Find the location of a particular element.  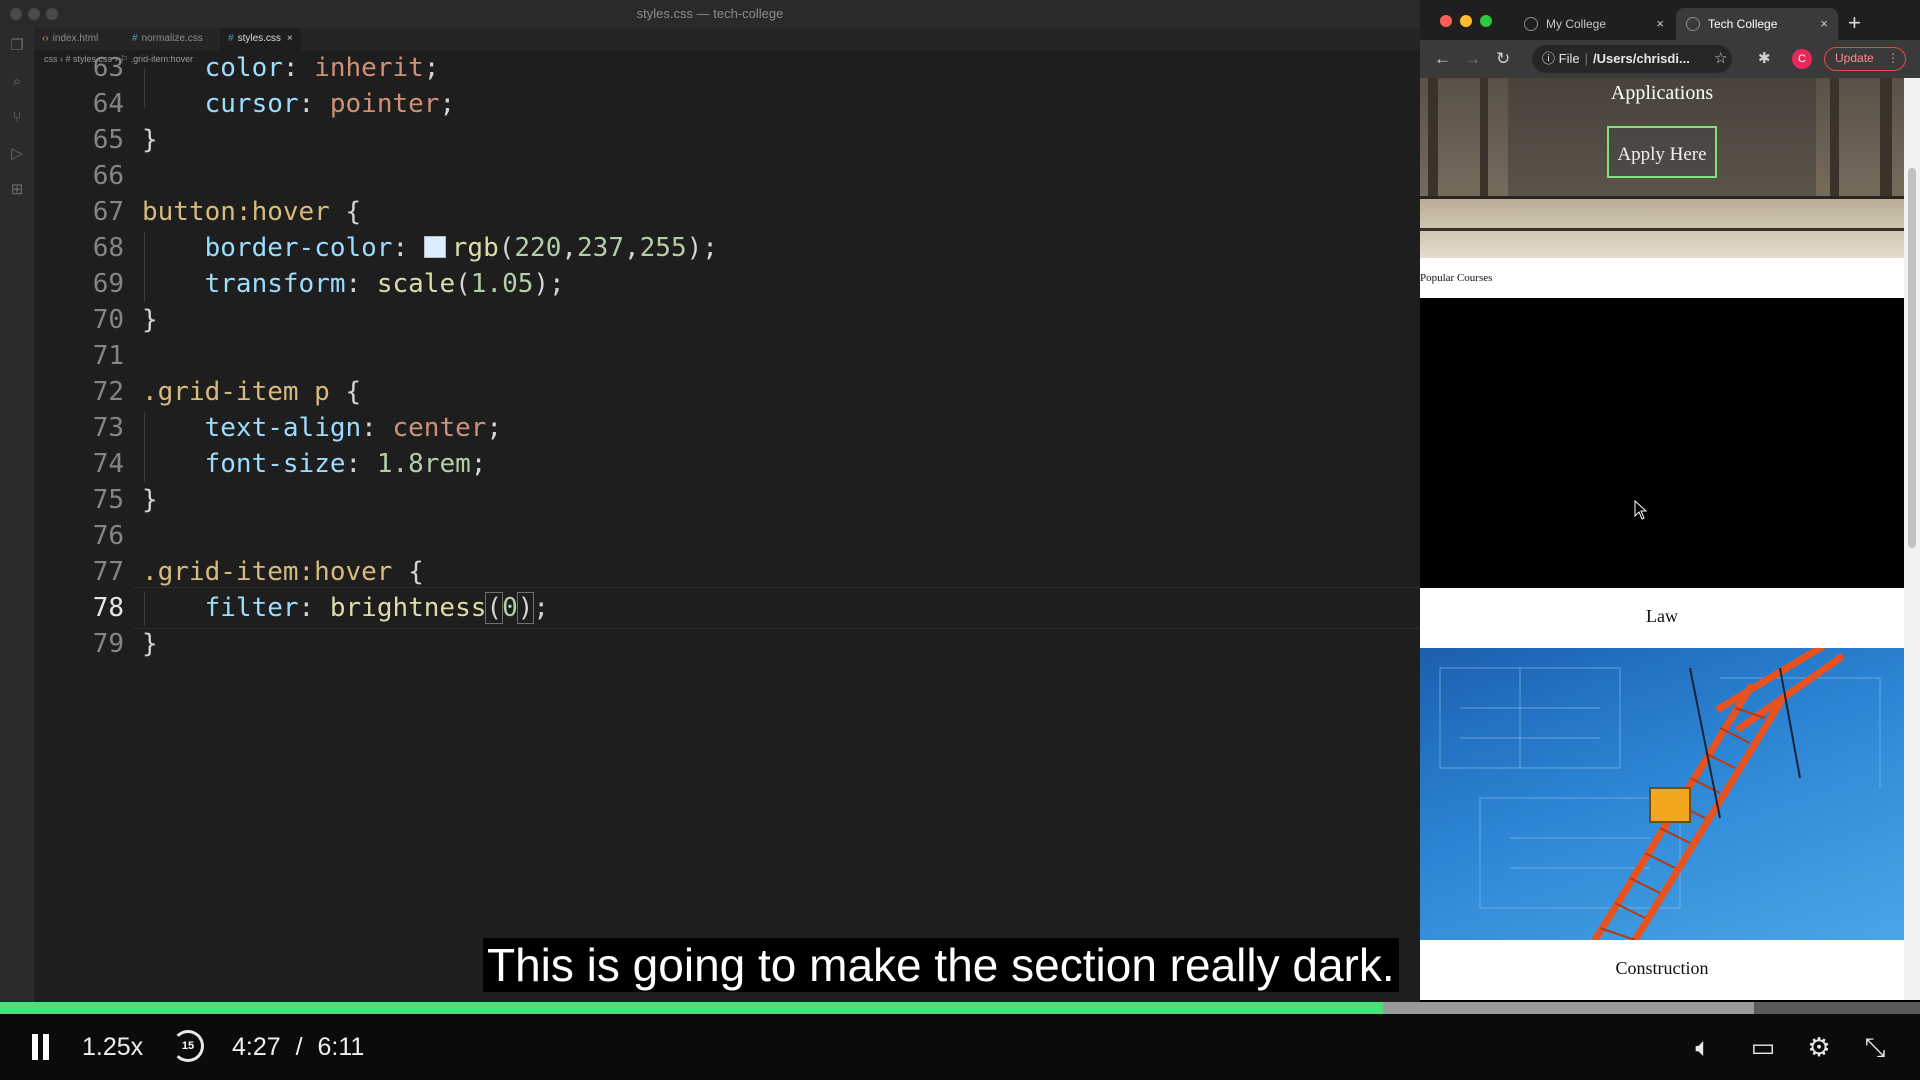

captions-icon: ▭ is located at coordinates (1763, 1047).